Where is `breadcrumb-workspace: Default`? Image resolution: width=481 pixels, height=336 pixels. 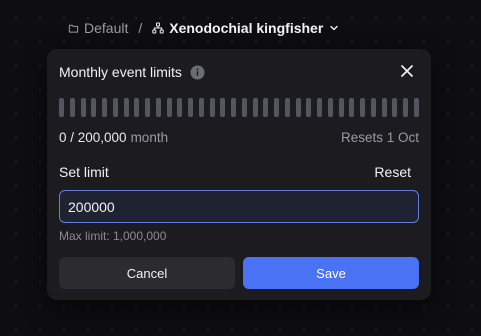 breadcrumb-workspace: Default is located at coordinates (98, 28).